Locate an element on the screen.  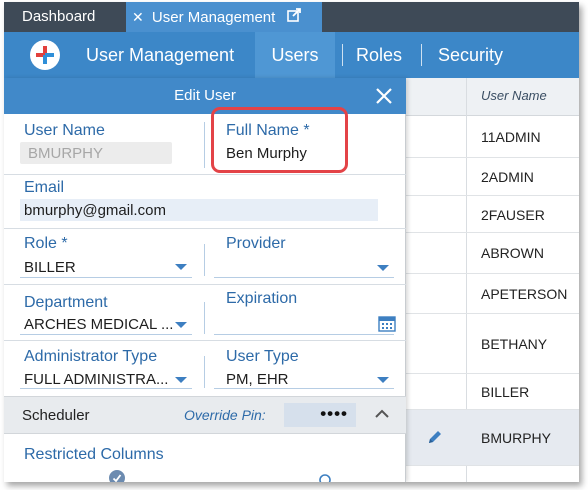
tab-bar: Dashboard ✕ User Management is located at coordinates (291, 17).